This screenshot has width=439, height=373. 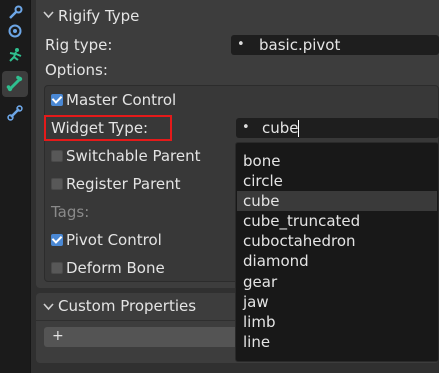 I want to click on rig-type-field: • basic.pivot, so click(x=335, y=45).